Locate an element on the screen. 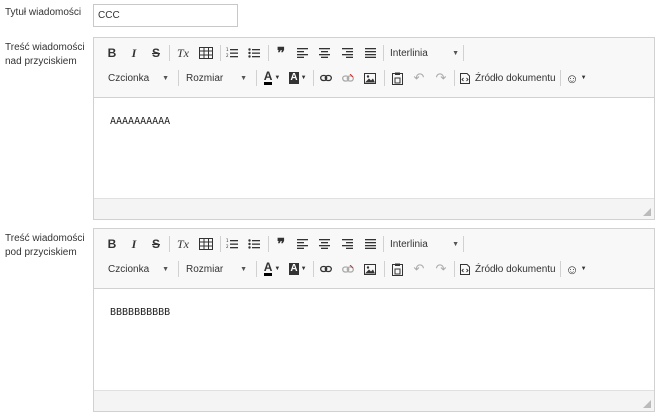  editor-statusbar is located at coordinates (374, 208).